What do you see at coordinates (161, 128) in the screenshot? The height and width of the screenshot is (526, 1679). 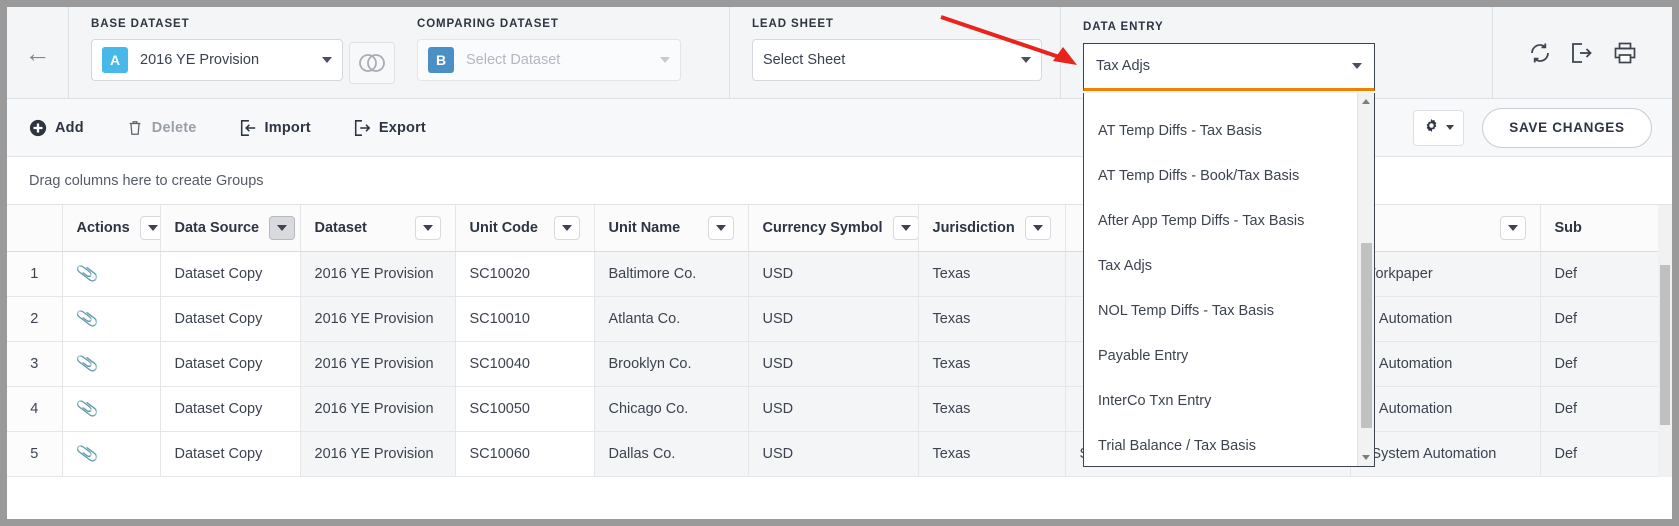 I see `delete-button: Delete` at bounding box center [161, 128].